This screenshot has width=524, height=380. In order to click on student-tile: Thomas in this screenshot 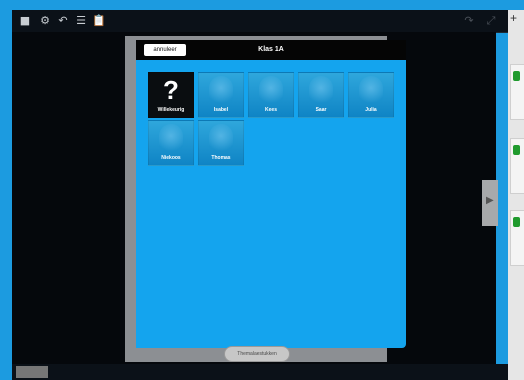, I will do `click(221, 143)`.